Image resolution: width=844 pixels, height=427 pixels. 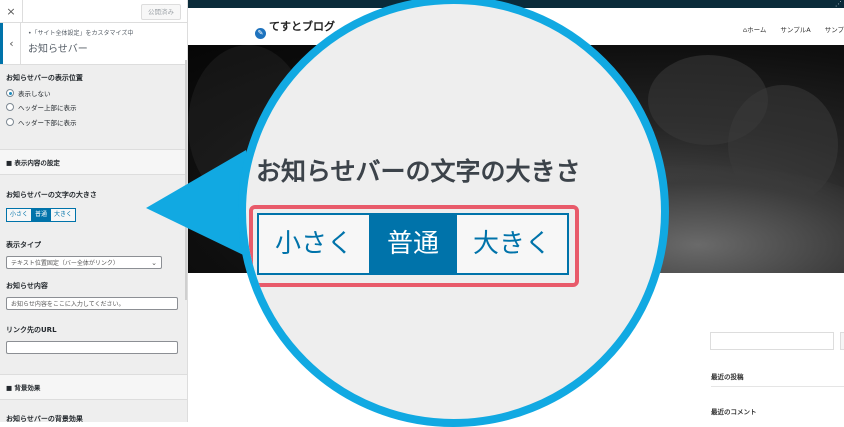 I want to click on back-button: ‹, so click(x=10, y=43).